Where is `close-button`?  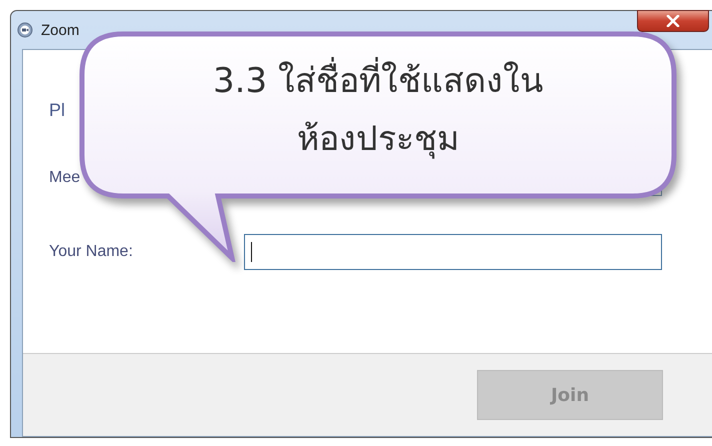
close-button is located at coordinates (673, 21).